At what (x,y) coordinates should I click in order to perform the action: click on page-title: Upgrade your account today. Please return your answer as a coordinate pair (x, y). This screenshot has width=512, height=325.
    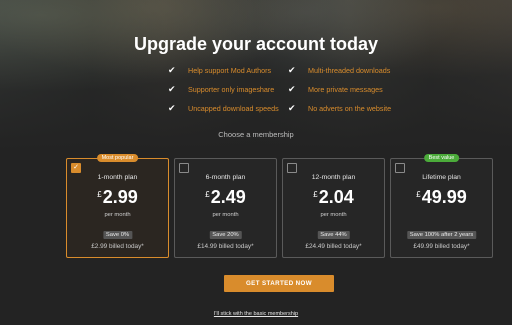
    Looking at the image, I should click on (256, 44).